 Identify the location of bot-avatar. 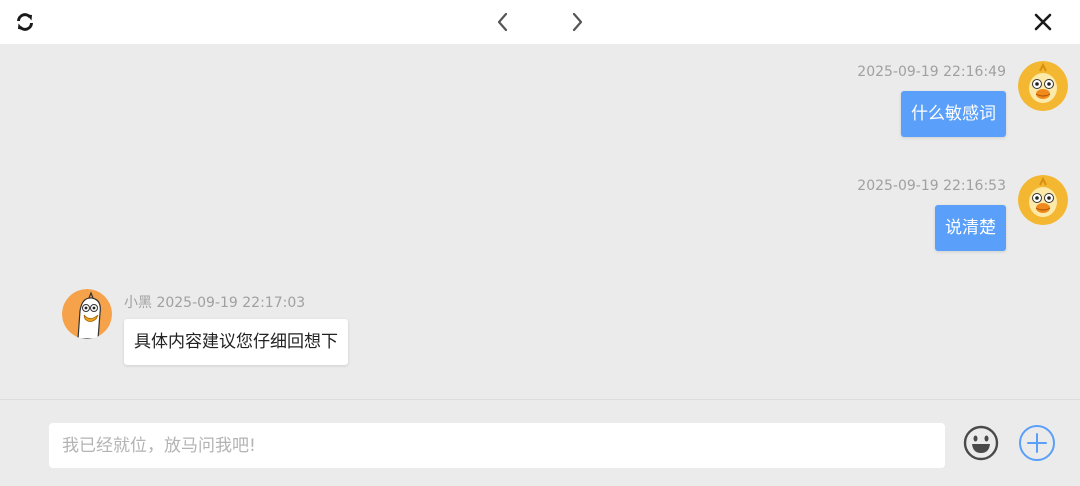
(87, 314).